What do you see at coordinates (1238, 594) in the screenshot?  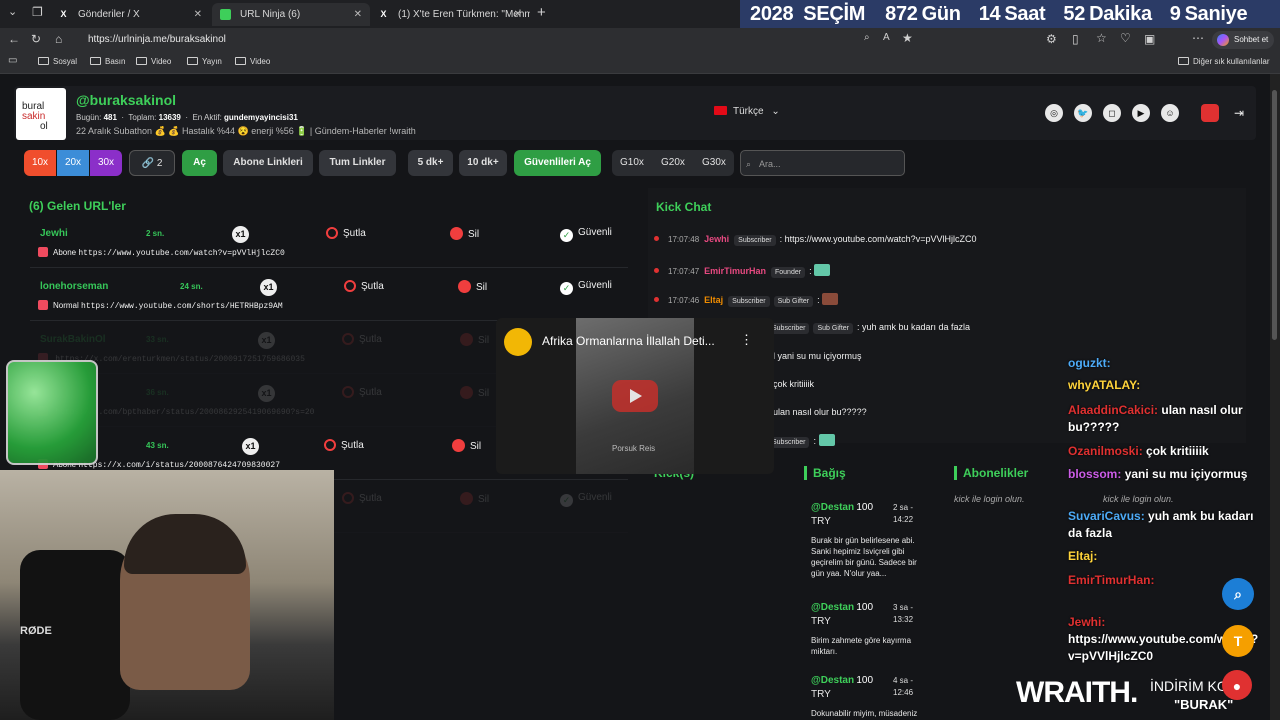 I see `search-fab-icon: ⌕` at bounding box center [1238, 594].